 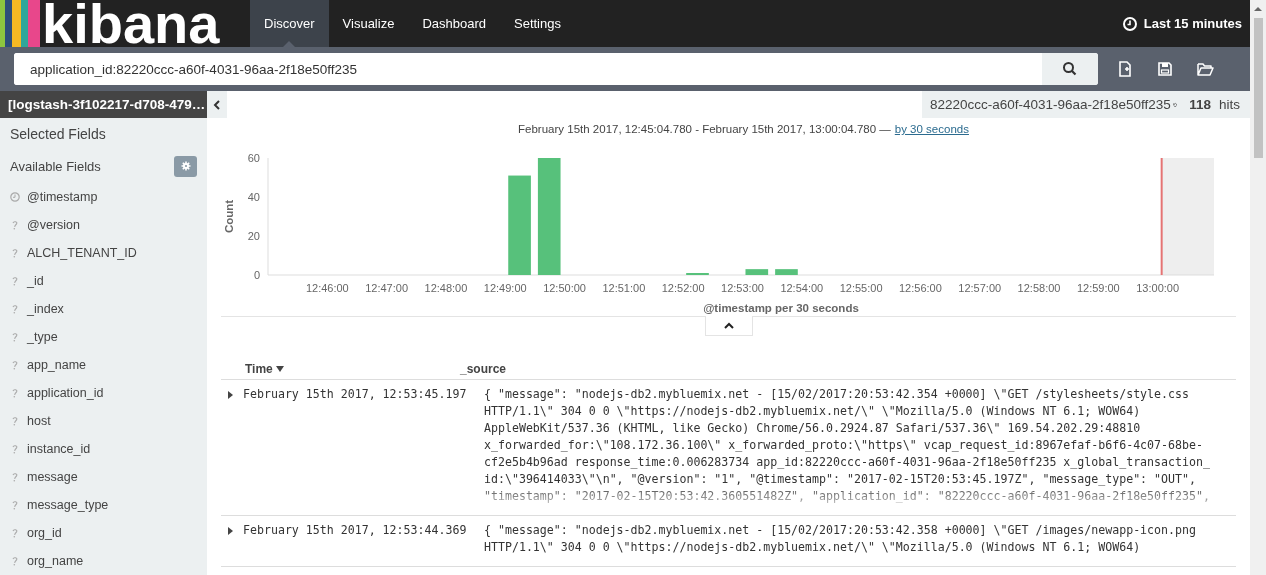 I want to click on tick-label: 12:48:00, so click(x=446, y=288).